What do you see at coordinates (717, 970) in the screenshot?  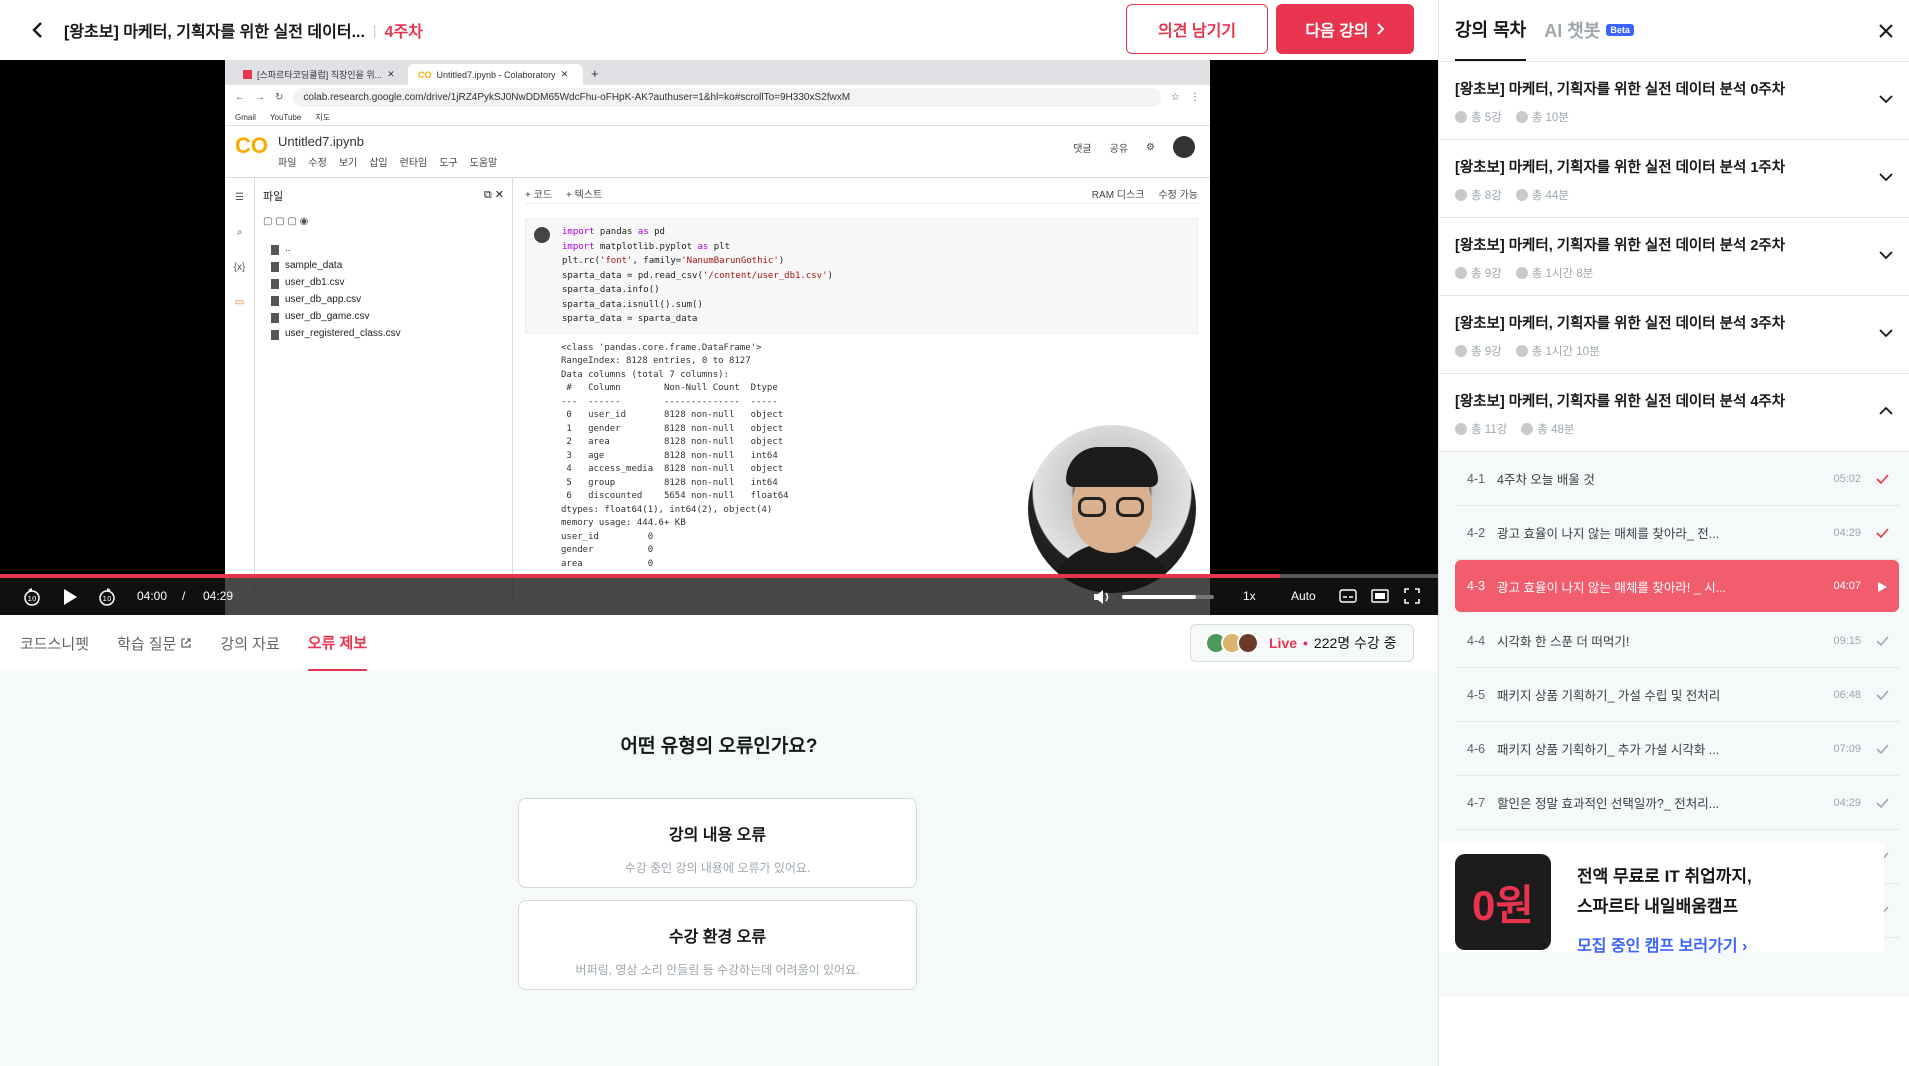 I see `option-description: 버퍼링, 영상 소리 안들림 등 수강하는데 어려움이 있어요.` at bounding box center [717, 970].